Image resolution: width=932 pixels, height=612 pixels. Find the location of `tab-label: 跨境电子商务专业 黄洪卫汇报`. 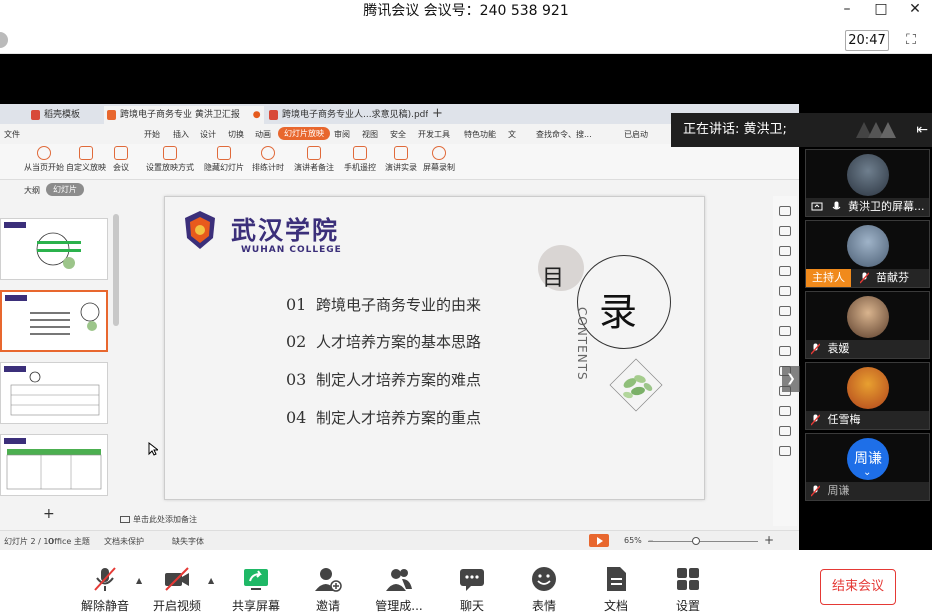

tab-label: 跨境电子商务专业 黄洪卫汇报 is located at coordinates (180, 115).